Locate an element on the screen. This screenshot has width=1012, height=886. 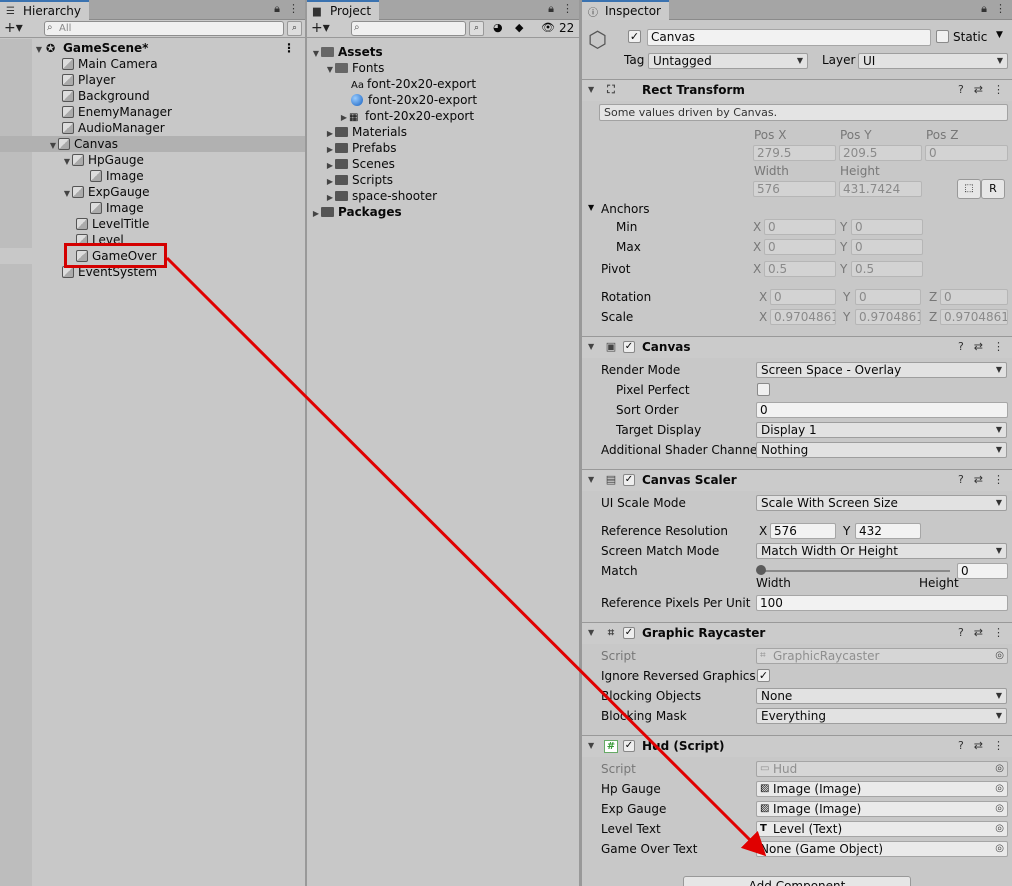
folder-space-shooter: ▶ space-shooter is located at coordinates (443, 196).